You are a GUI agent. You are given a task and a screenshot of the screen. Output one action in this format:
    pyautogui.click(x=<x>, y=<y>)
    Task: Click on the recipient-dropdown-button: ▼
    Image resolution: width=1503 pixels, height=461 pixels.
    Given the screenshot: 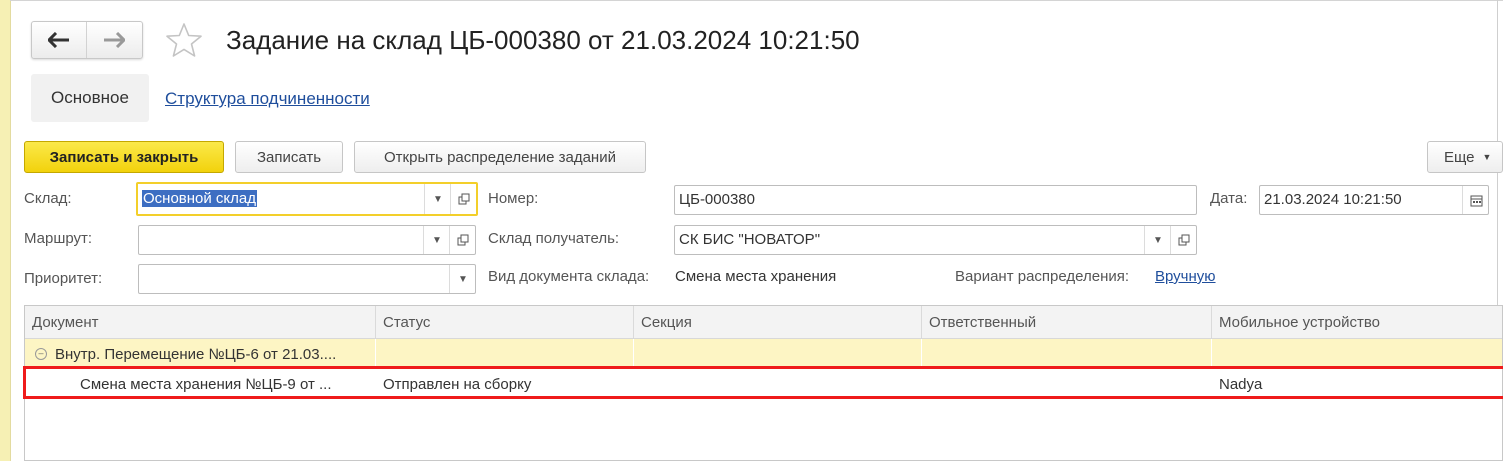 What is the action you would take?
    pyautogui.click(x=1157, y=240)
    